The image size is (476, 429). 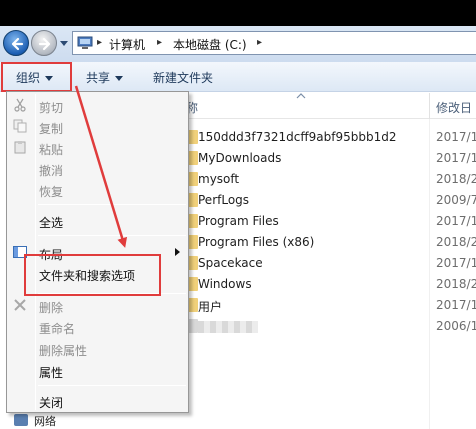 What do you see at coordinates (97, 189) in the screenshot?
I see `menu-item-redo: 恢复` at bounding box center [97, 189].